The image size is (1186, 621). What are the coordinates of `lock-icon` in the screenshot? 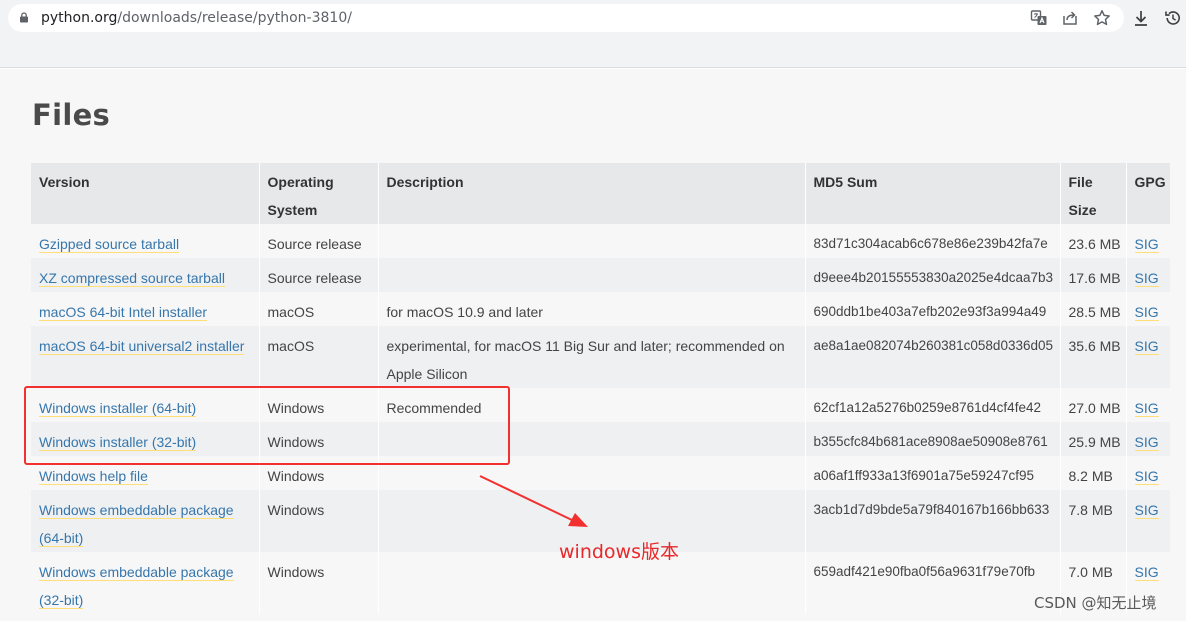 It's located at (24, 17).